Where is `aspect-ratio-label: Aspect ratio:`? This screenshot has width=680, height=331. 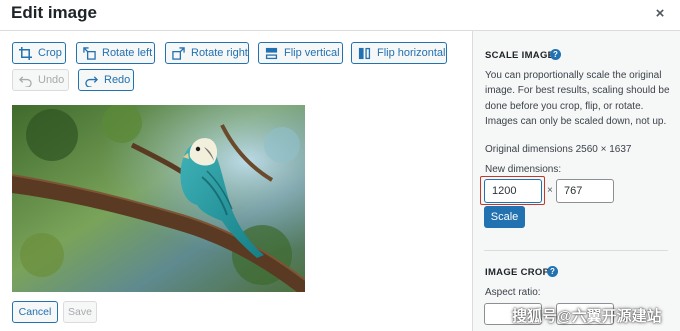
aspect-ratio-label: Aspect ratio: is located at coordinates (513, 292).